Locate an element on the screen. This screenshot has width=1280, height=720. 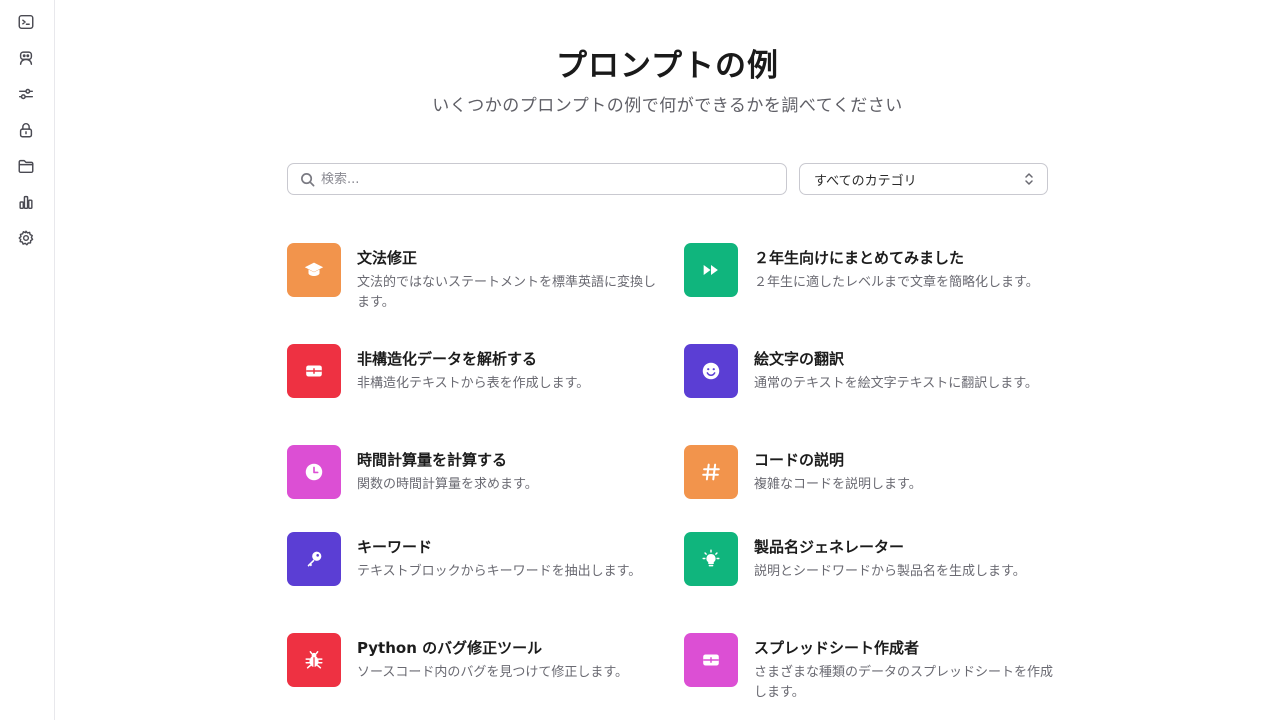
spreadsheet-icon is located at coordinates (711, 660).